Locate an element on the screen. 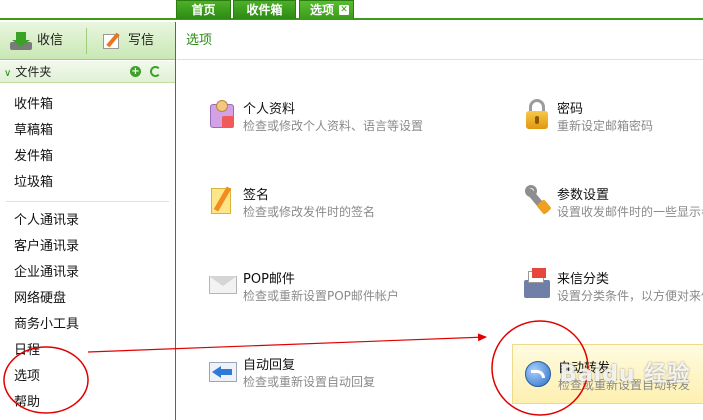 The width and height of the screenshot is (703, 420). tab-home-label: 首页 is located at coordinates (203, 10).